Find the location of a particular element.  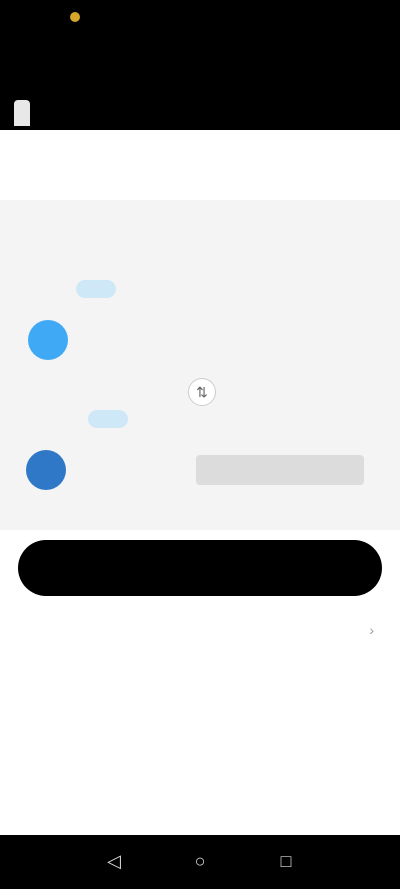

primary-action-button is located at coordinates (200, 568).